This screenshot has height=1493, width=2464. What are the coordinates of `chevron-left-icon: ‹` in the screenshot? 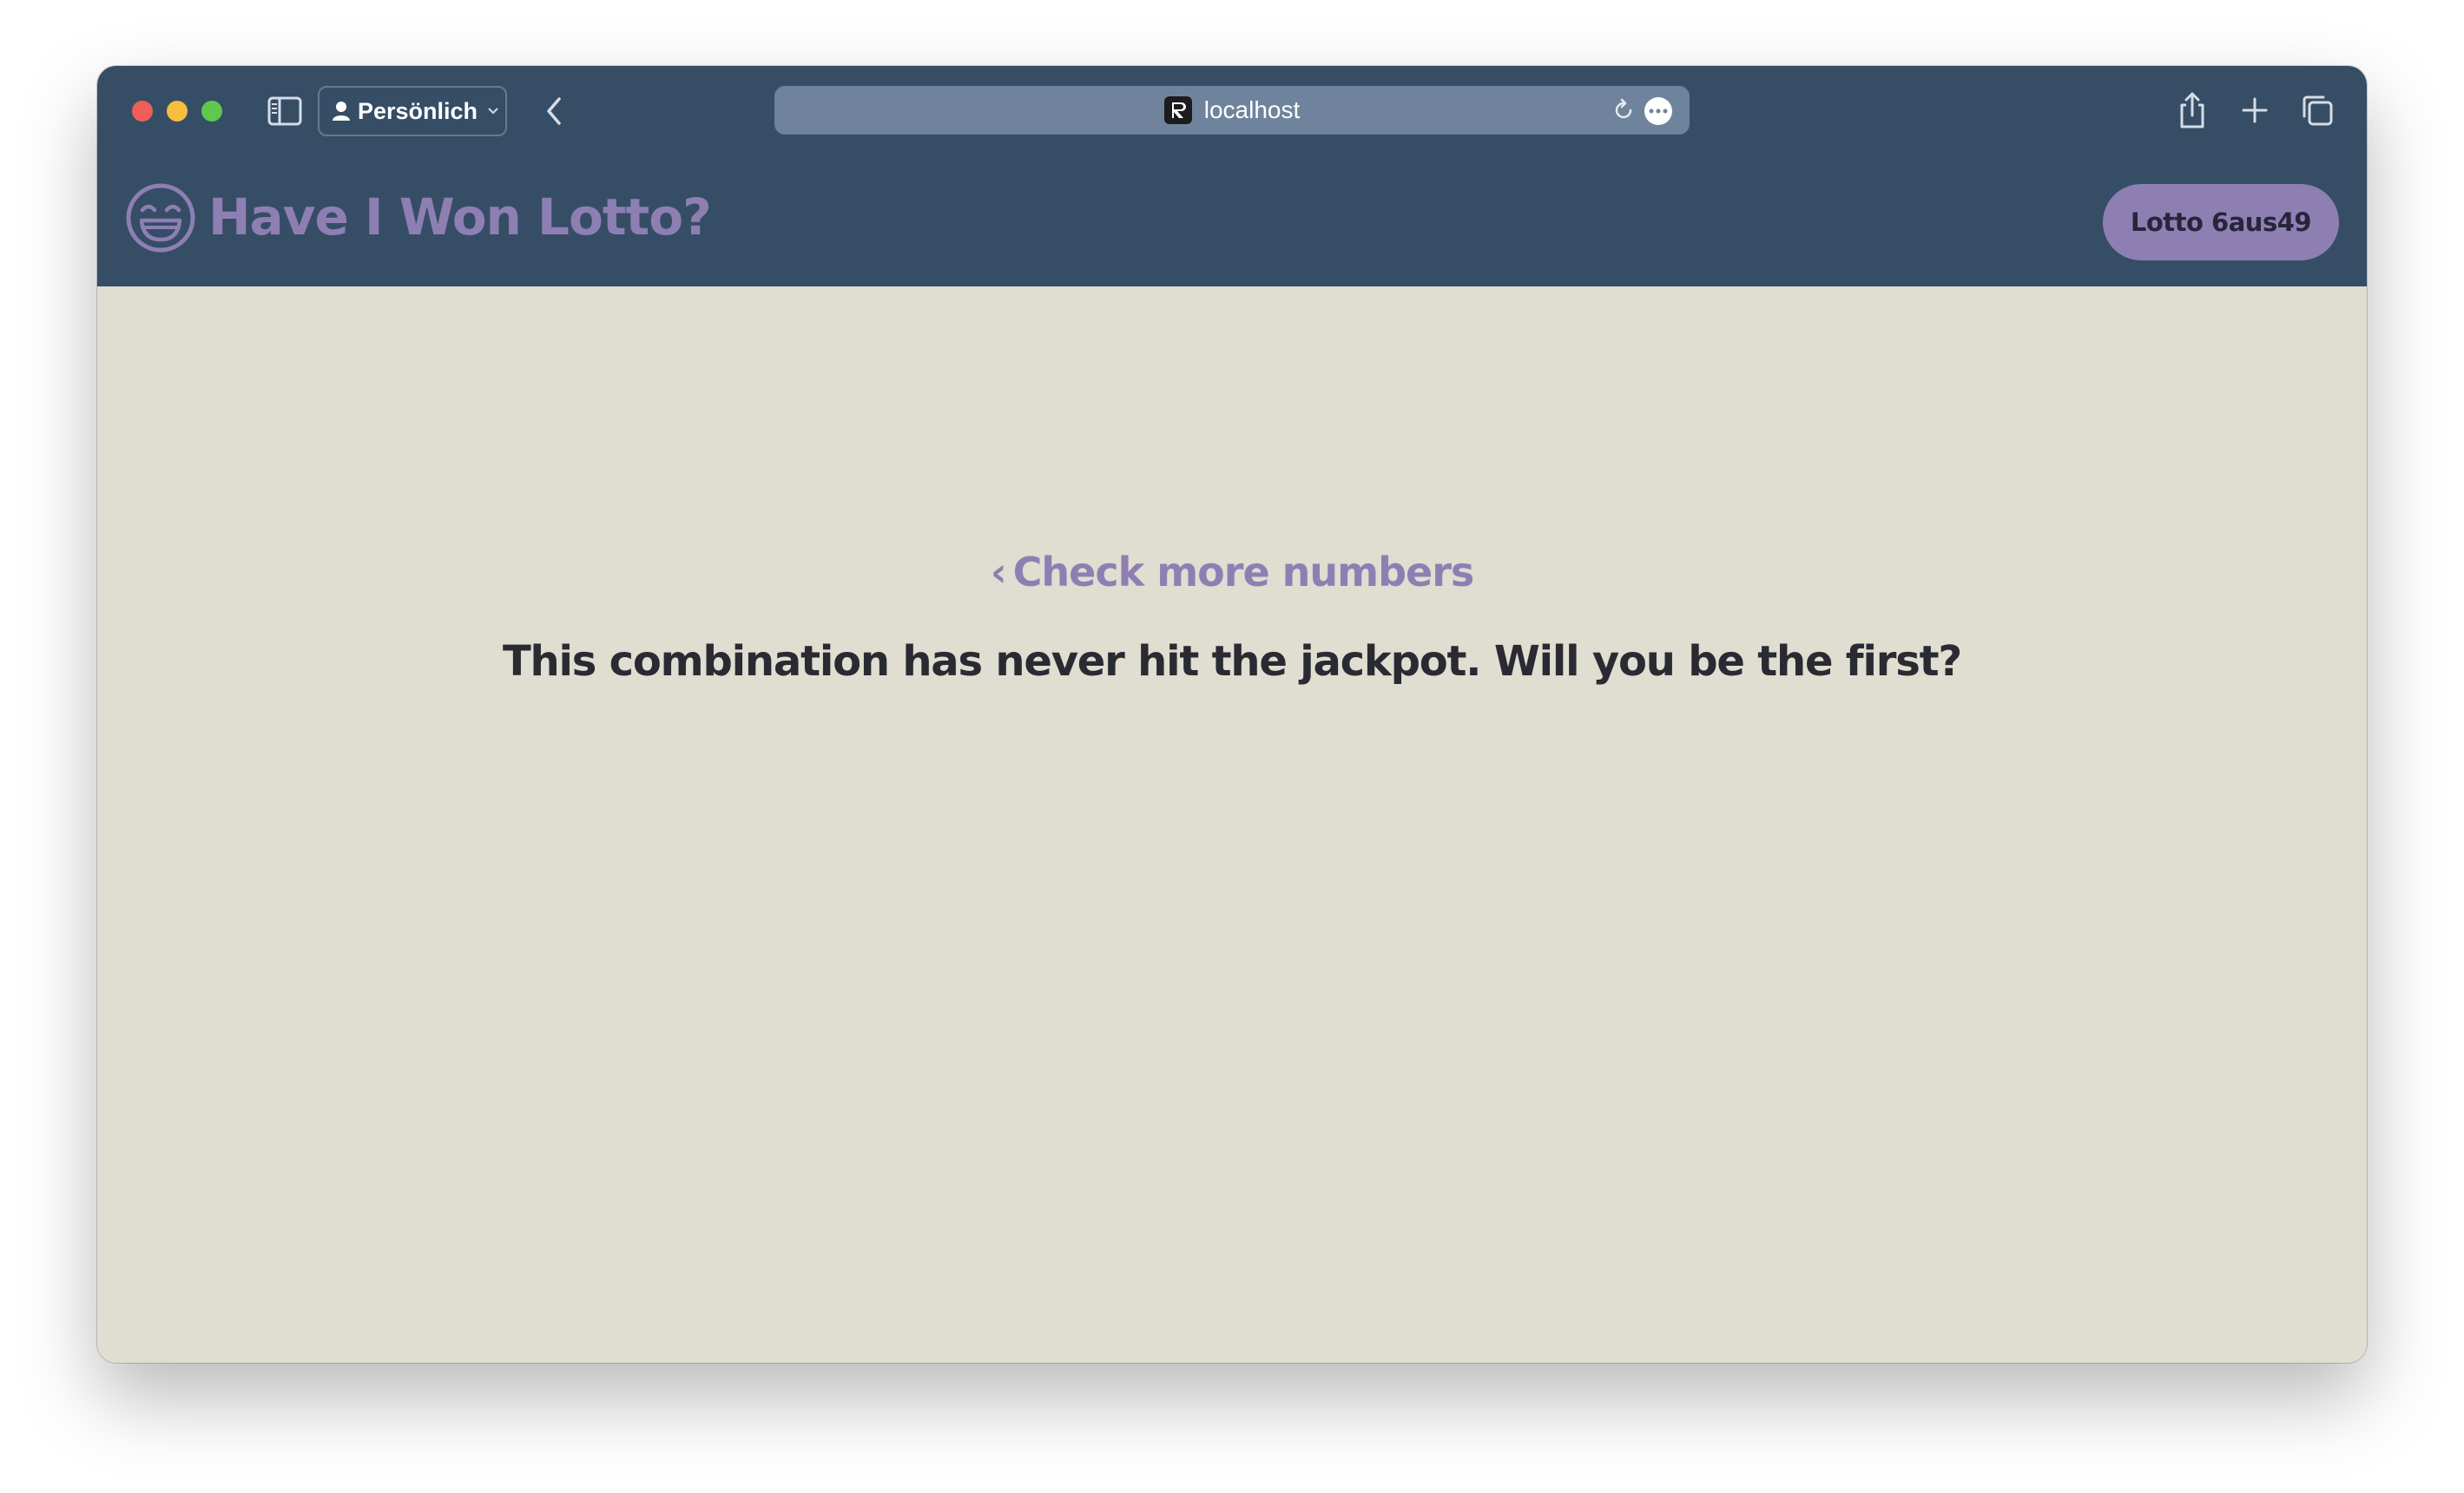 It's located at (998, 572).